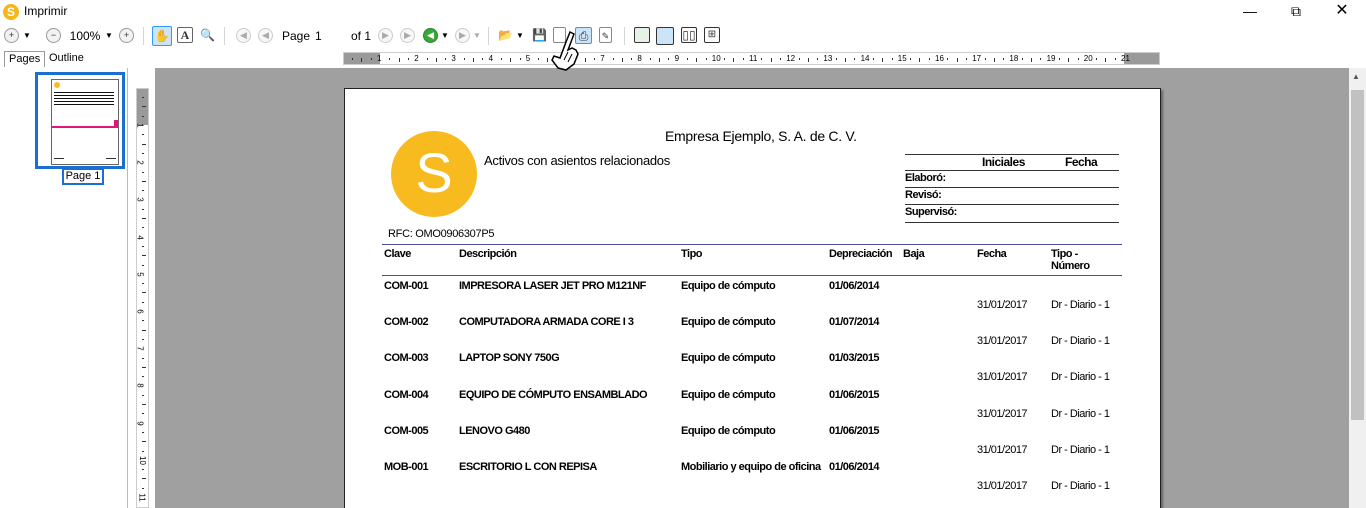 The image size is (1366, 508). Describe the element at coordinates (488, 254) in the screenshot. I see `col-descripcion: Descripción` at that location.